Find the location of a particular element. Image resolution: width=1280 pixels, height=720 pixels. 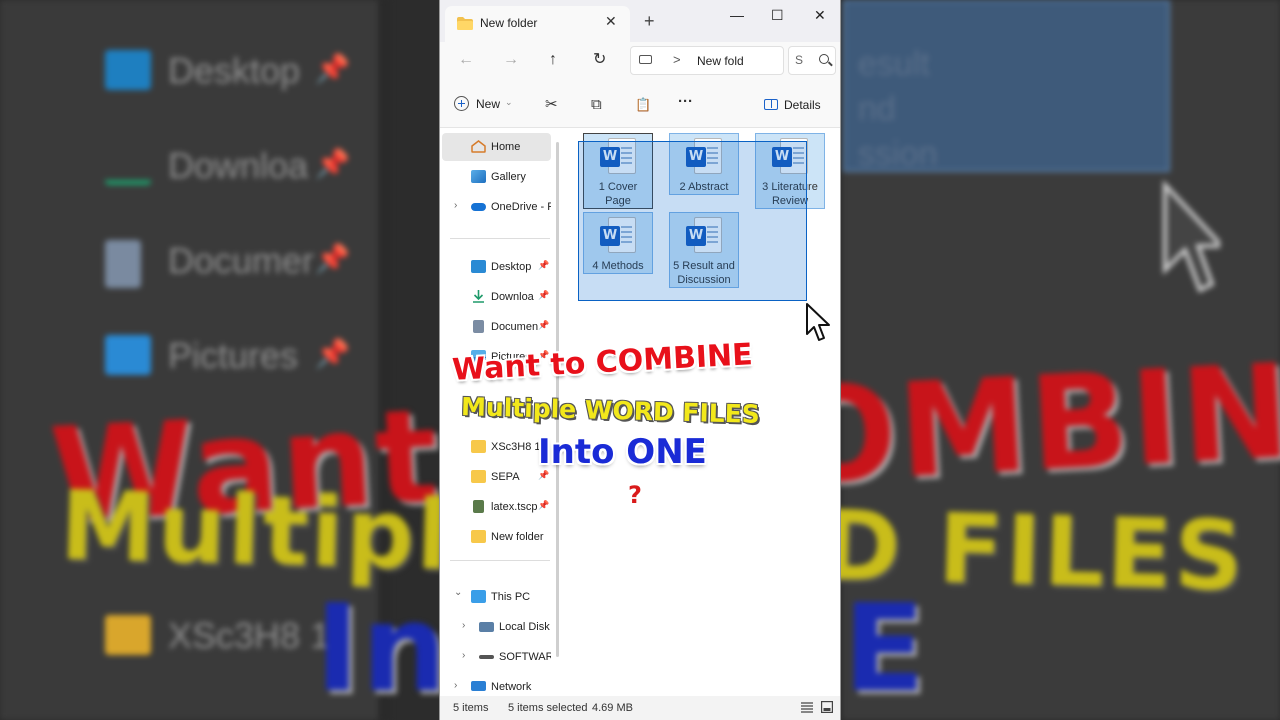

item-count: 5 items is located at coordinates (471, 708).